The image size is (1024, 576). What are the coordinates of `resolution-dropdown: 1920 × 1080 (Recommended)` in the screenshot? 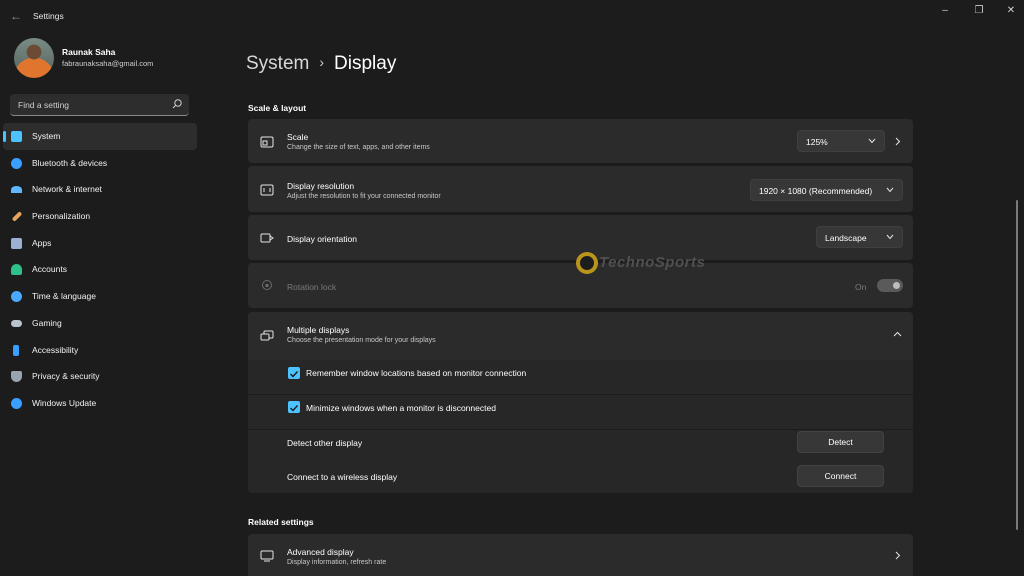 It's located at (826, 190).